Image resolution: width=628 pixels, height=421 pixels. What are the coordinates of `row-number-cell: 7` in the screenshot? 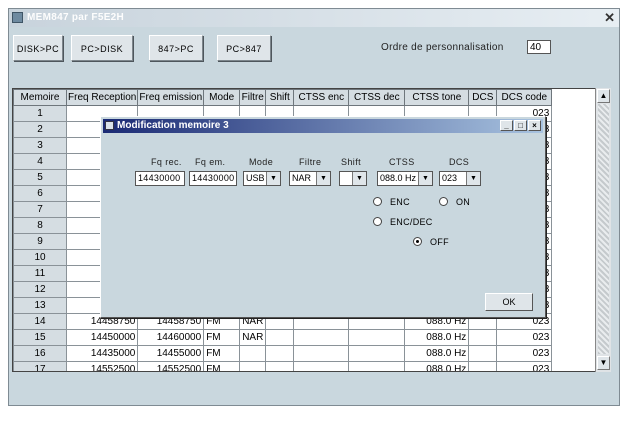 It's located at (40, 209).